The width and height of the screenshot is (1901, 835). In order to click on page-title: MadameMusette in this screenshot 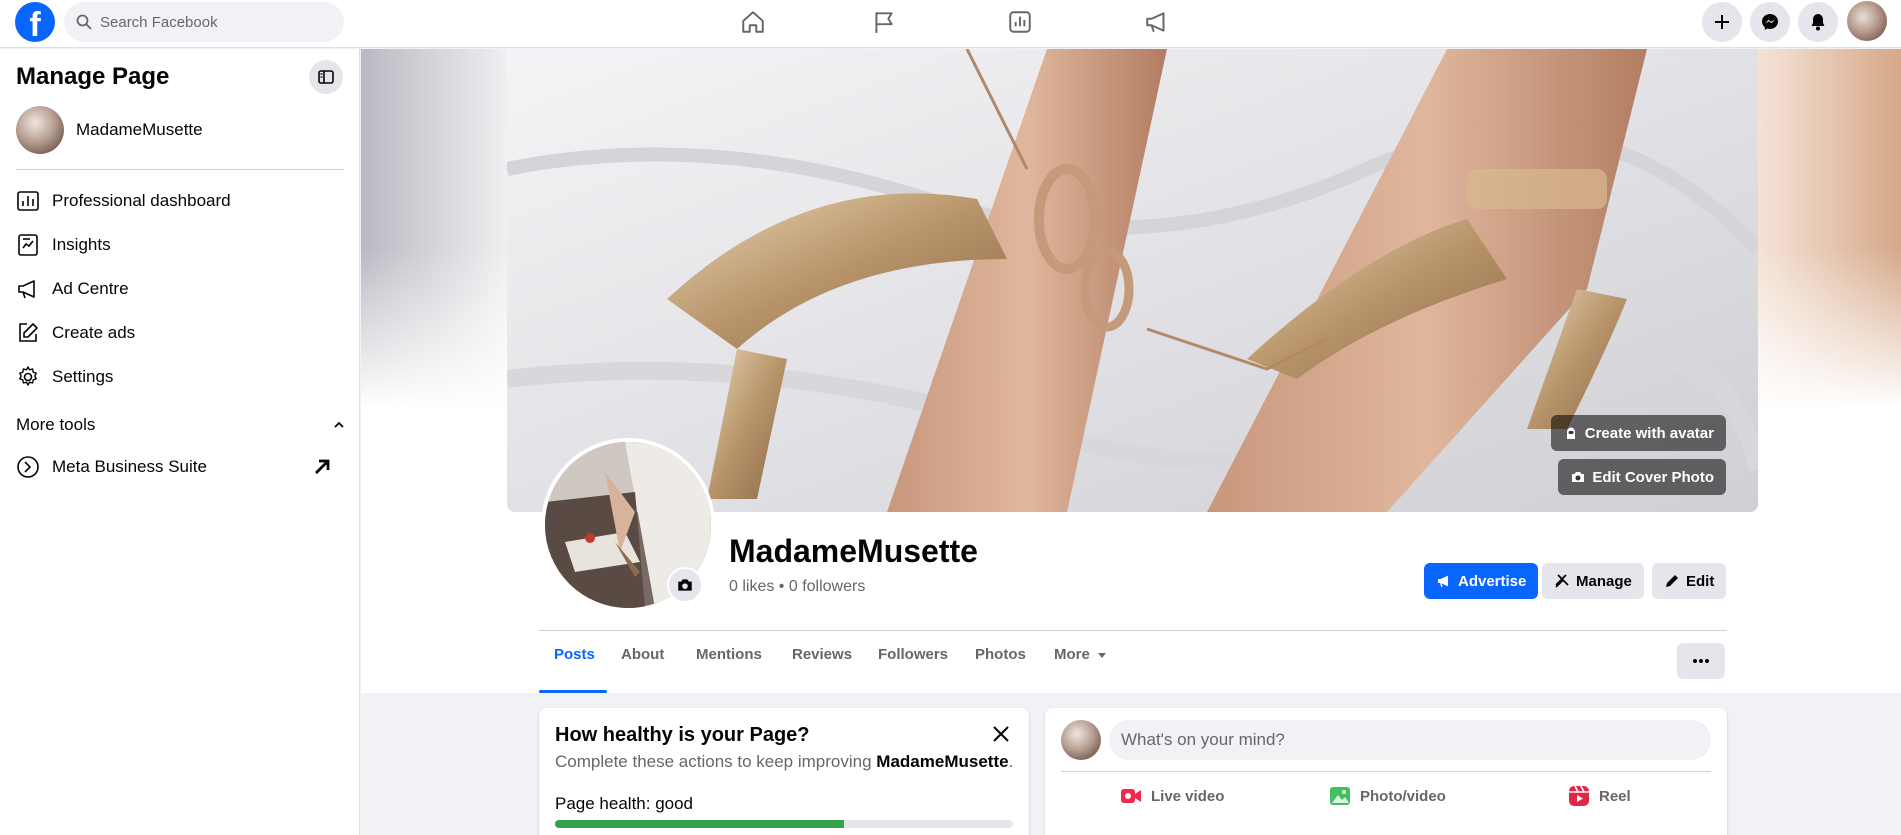, I will do `click(853, 551)`.